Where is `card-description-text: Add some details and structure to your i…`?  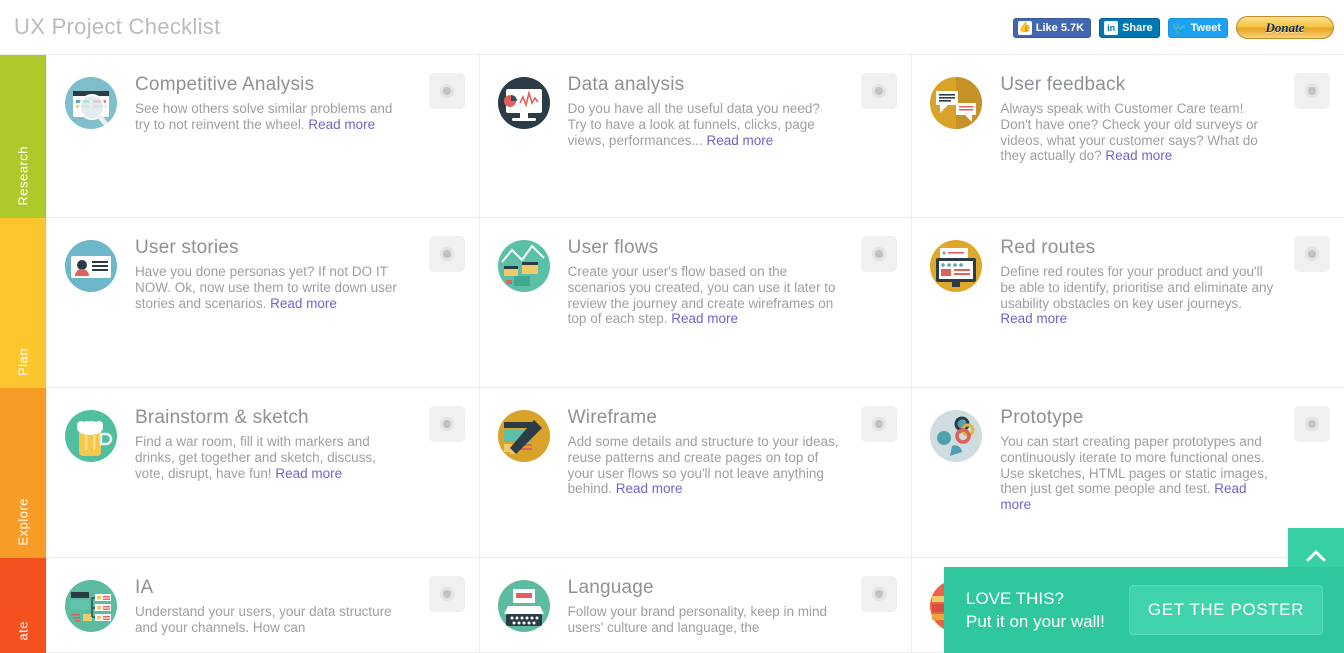 card-description-text: Add some details and structure to your i… is located at coordinates (703, 465).